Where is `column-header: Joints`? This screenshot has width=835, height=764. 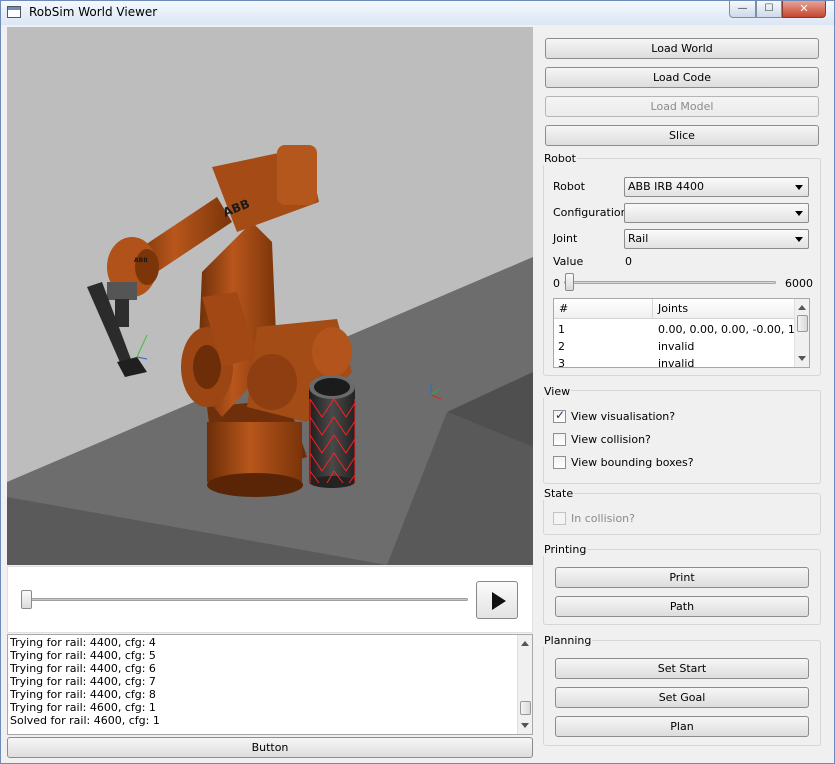 column-header: Joints is located at coordinates (673, 308).